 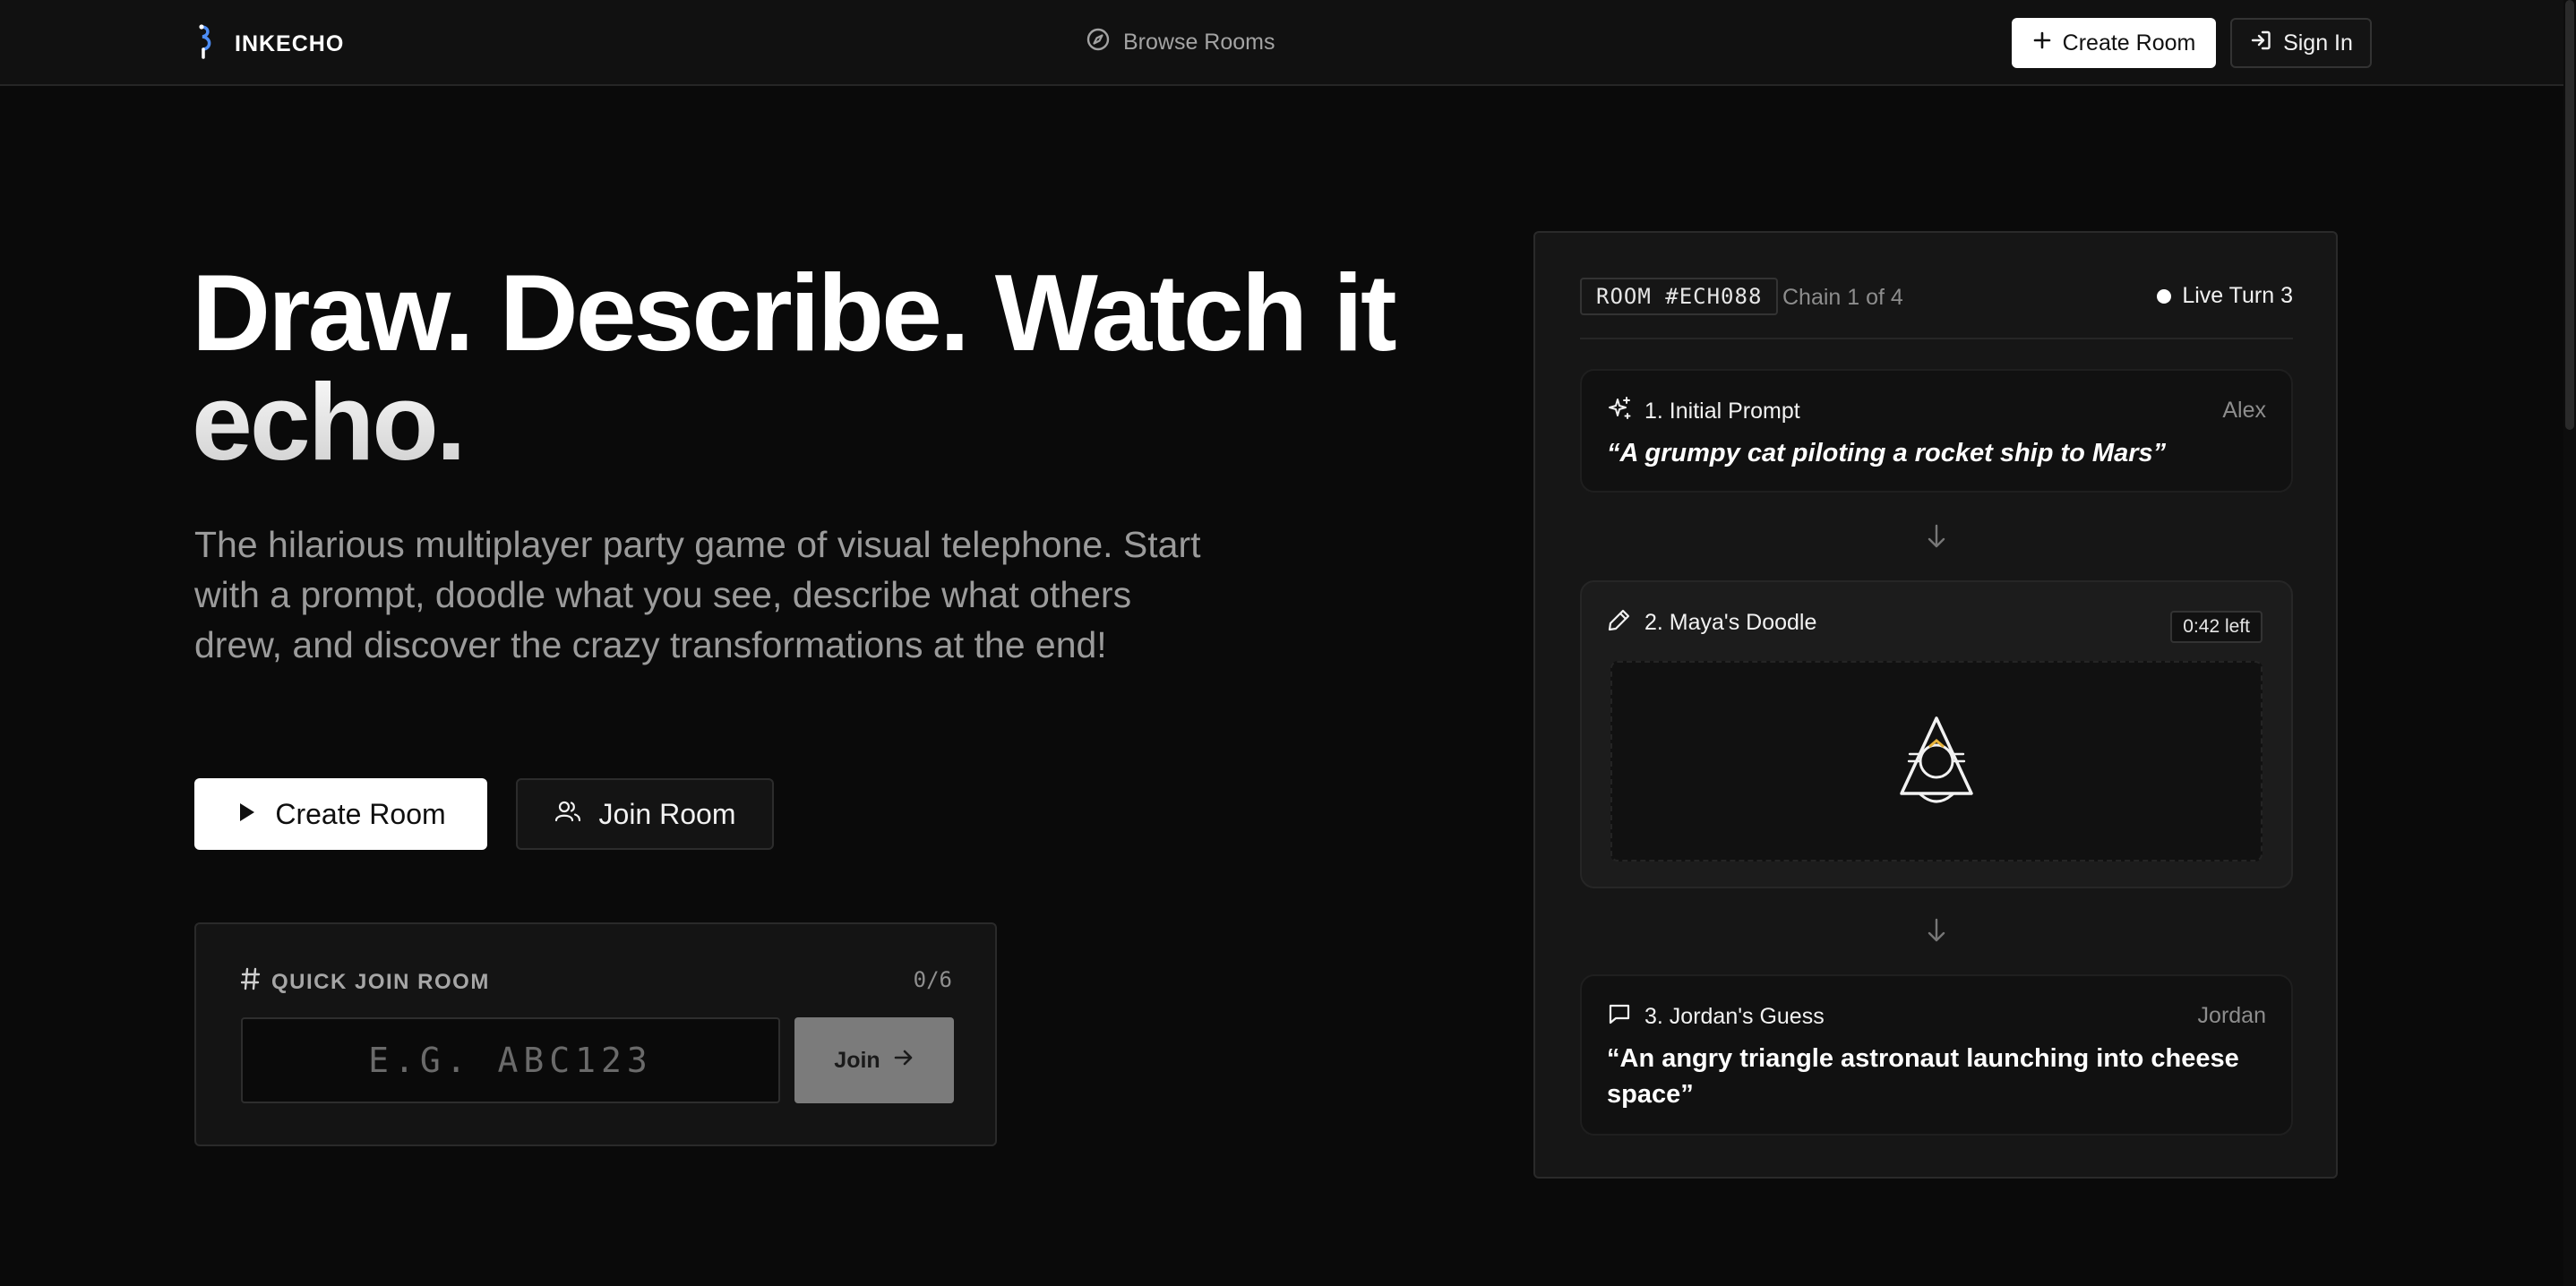 I want to click on chain-step-doodle: 2. Maya's Doodle 0:42 left, so click(x=1936, y=734).